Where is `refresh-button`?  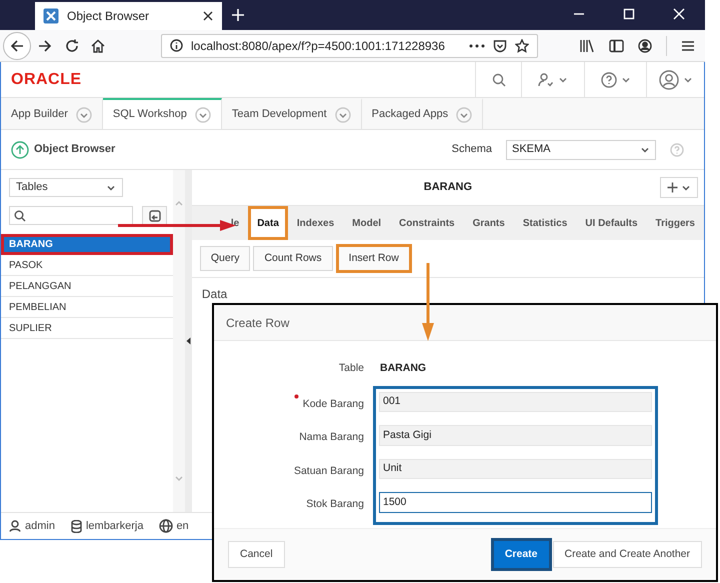
refresh-button is located at coordinates (154, 215).